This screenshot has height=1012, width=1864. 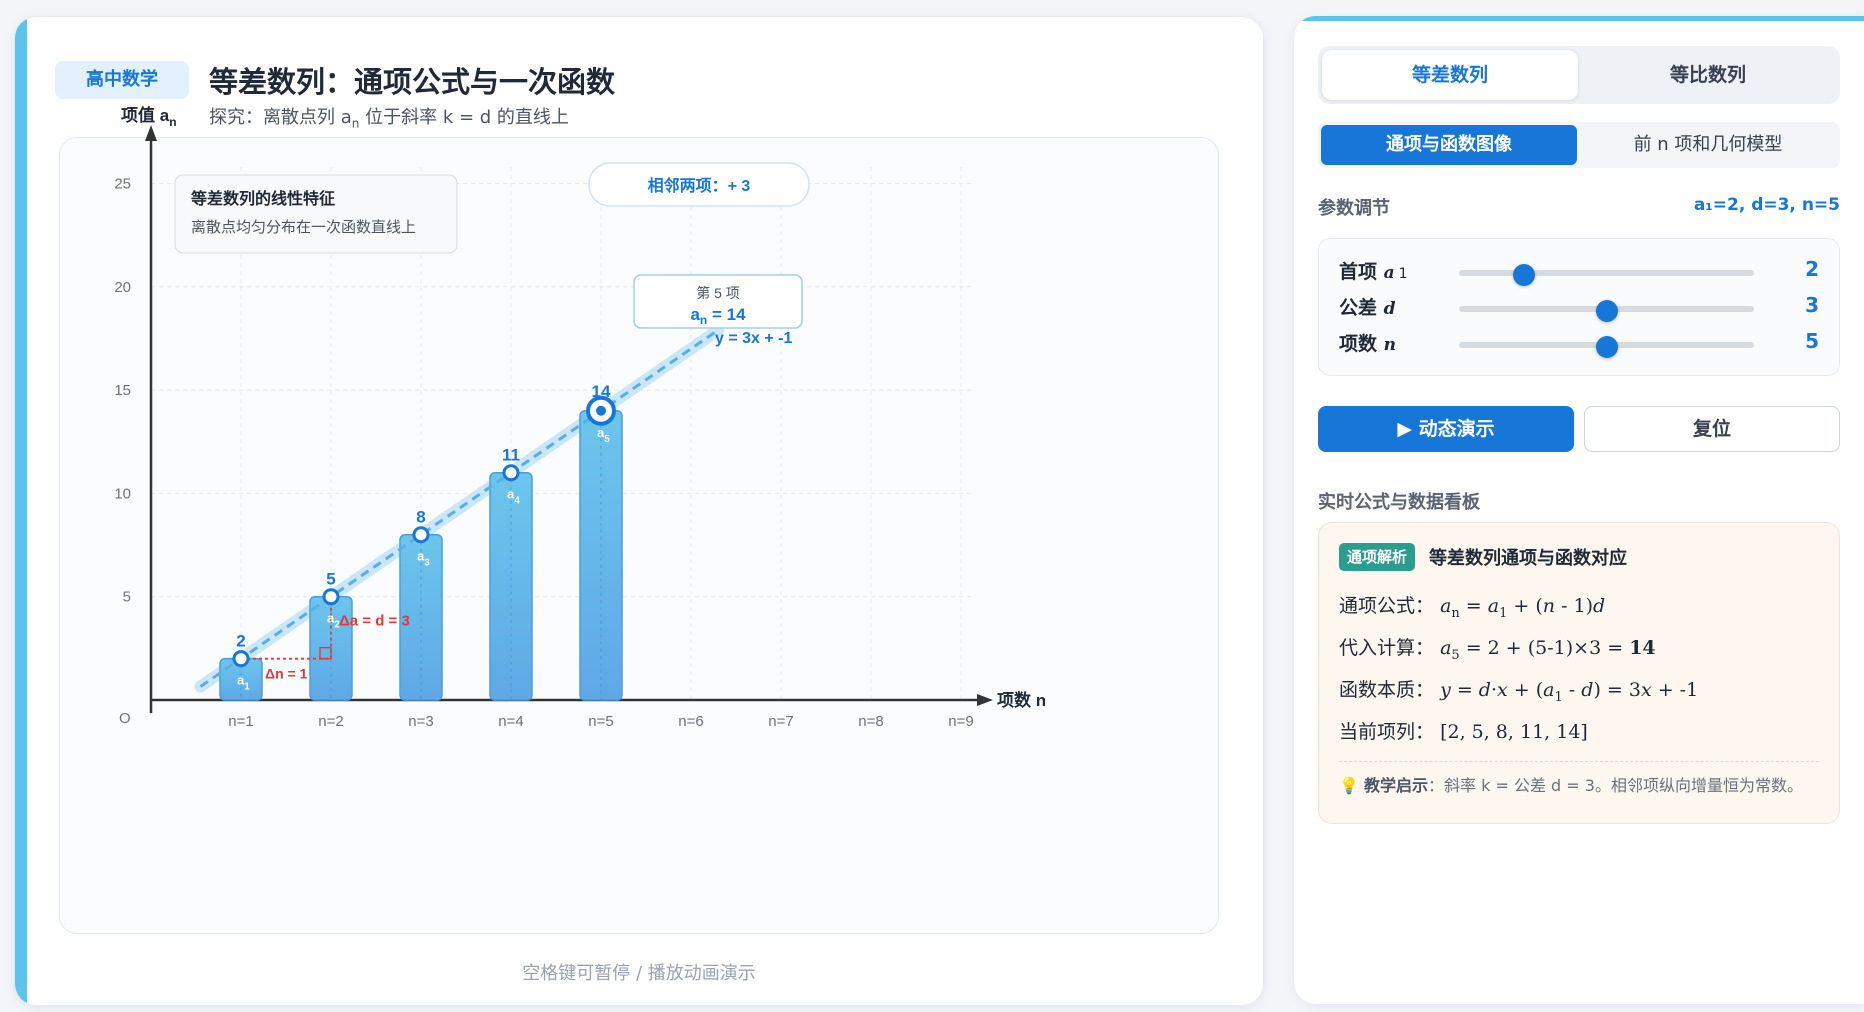 What do you see at coordinates (1615, 785) in the screenshot?
I see `tip-text: ：斜率 k = 公差 d = 3。相邻项纵向增量恒为常数。` at bounding box center [1615, 785].